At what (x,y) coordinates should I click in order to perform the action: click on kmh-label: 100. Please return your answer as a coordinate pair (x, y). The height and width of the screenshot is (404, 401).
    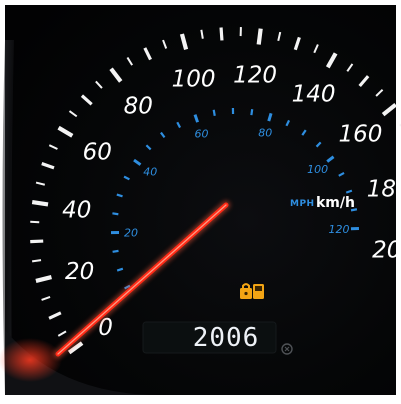
    Looking at the image, I should click on (194, 79).